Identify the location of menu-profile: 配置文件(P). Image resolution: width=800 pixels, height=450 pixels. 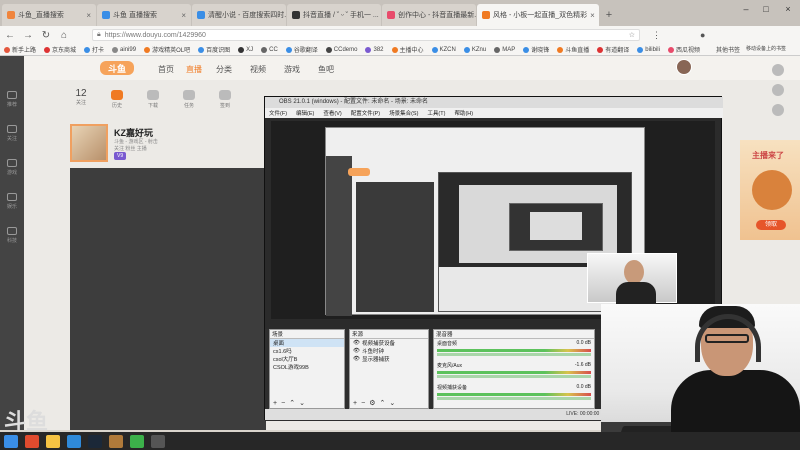
(365, 113).